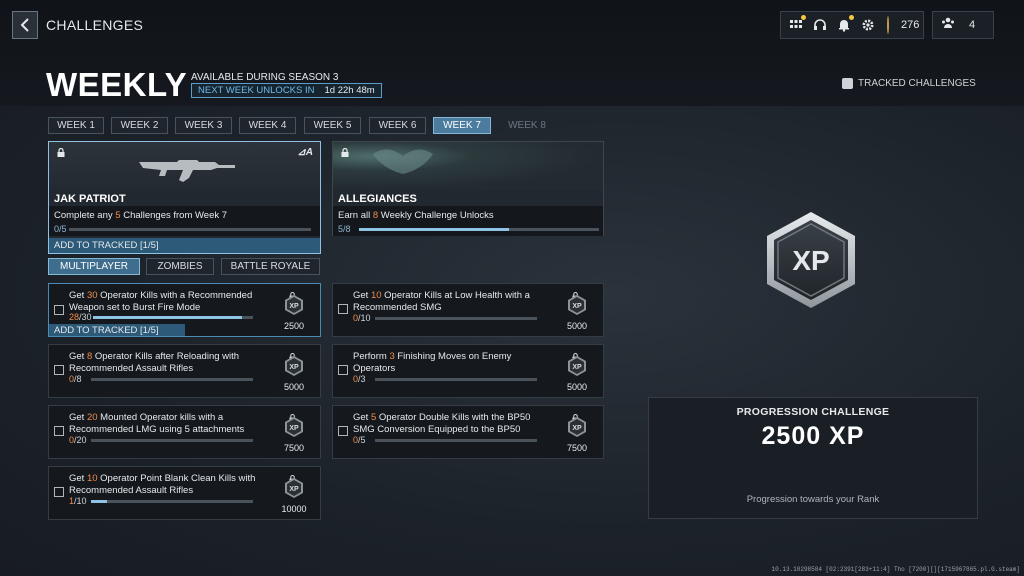  What do you see at coordinates (270, 266) in the screenshot?
I see `tab-battle-royale: BATTLE ROYALE` at bounding box center [270, 266].